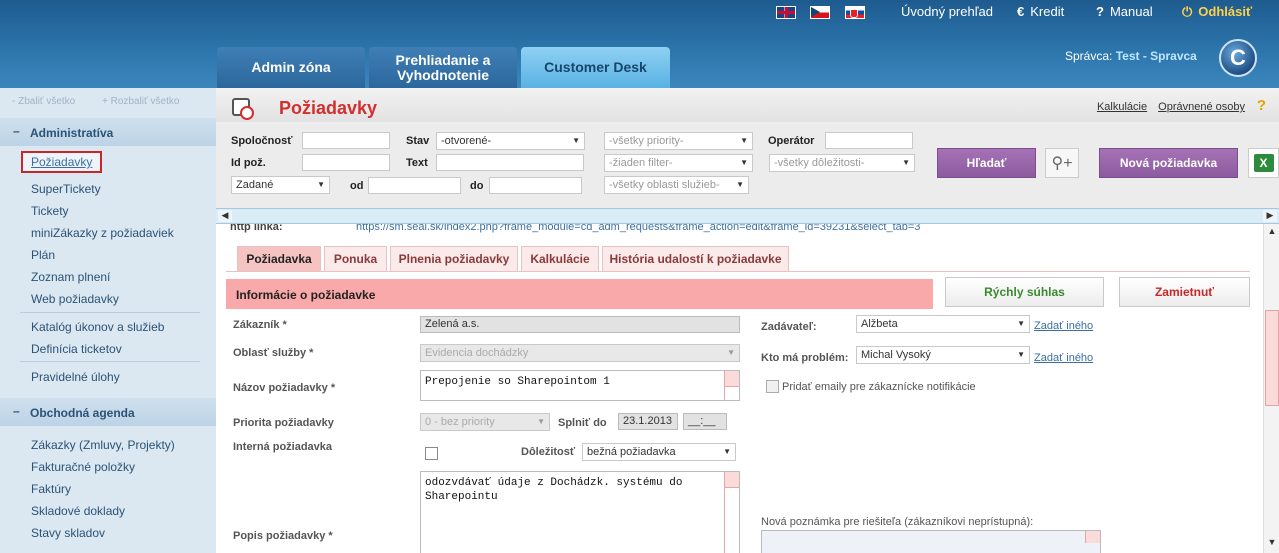 The width and height of the screenshot is (1279, 553). I want to click on tab-customer-desk: Customer Desk, so click(595, 67).